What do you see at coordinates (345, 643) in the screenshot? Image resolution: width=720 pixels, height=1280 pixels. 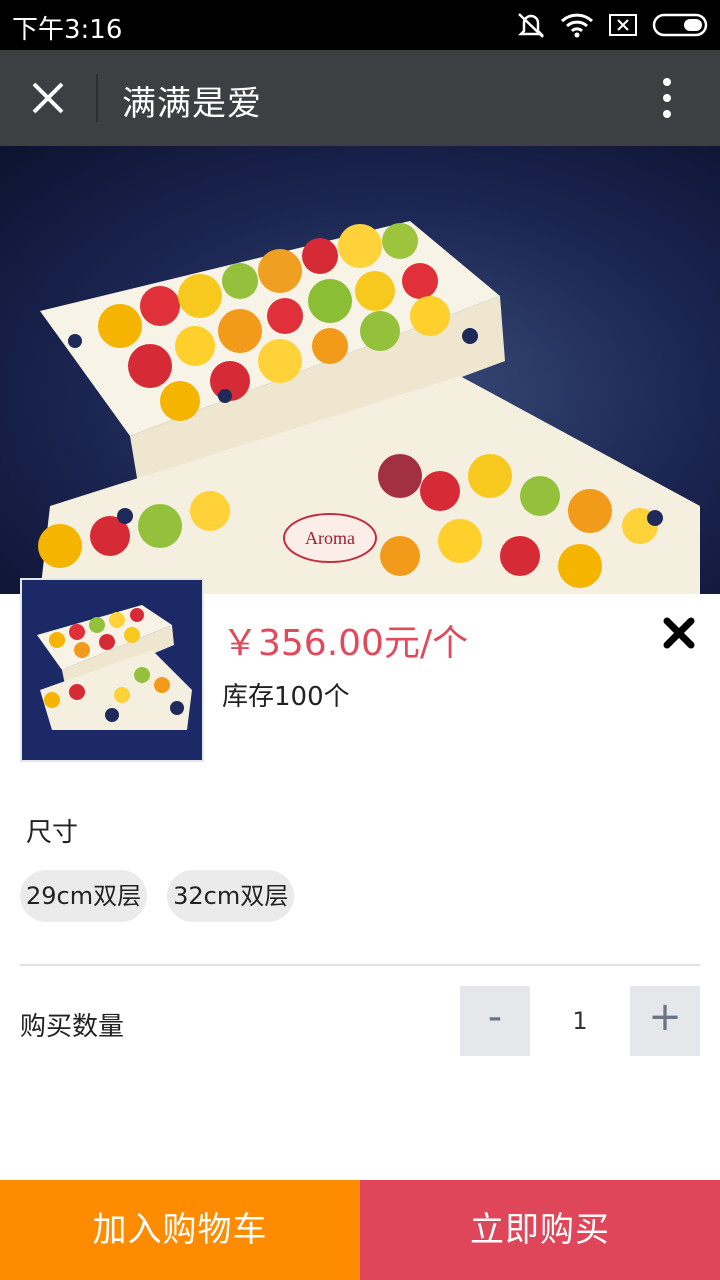 I see `product-price: ￥356.00元/个` at bounding box center [345, 643].